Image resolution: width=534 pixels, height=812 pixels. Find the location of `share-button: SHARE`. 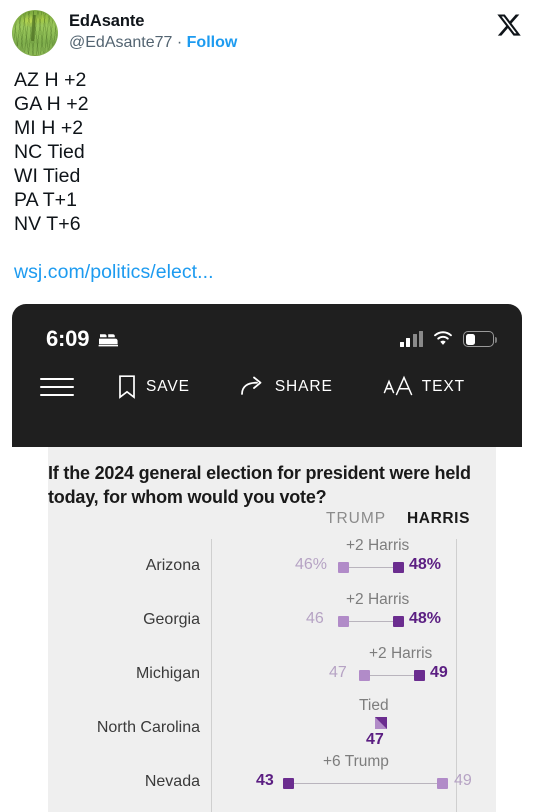

share-button: SHARE is located at coordinates (286, 387).